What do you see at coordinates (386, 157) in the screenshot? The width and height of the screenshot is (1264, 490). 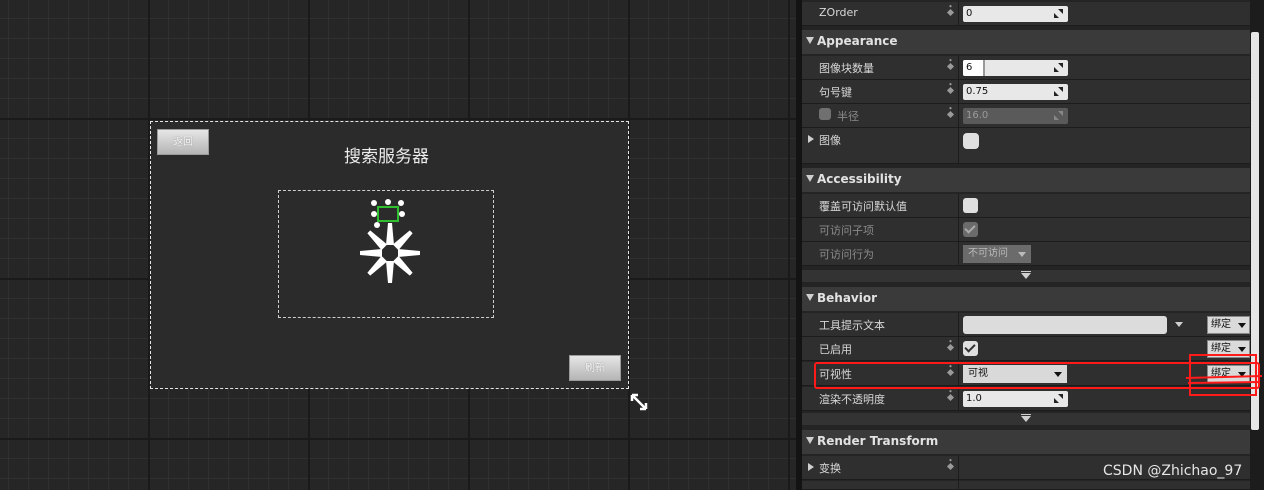 I see `page-title: 搜索服务器` at bounding box center [386, 157].